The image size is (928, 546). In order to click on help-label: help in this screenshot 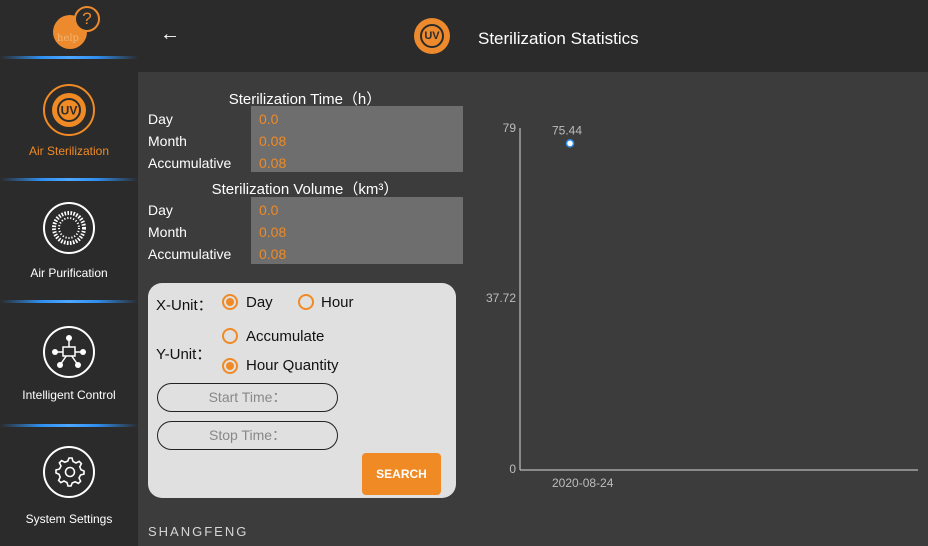, I will do `click(68, 38)`.